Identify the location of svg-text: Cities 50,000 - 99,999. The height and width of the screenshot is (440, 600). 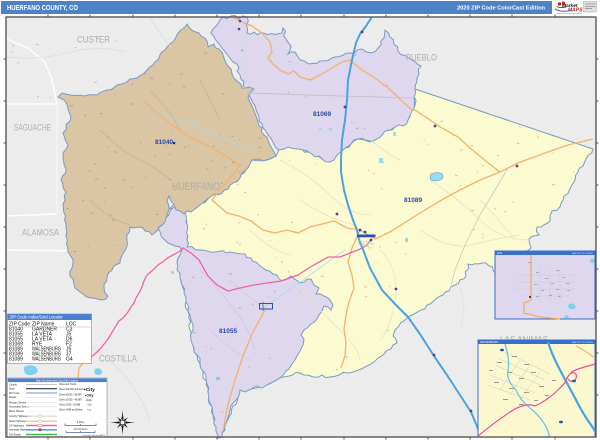
(70, 395).